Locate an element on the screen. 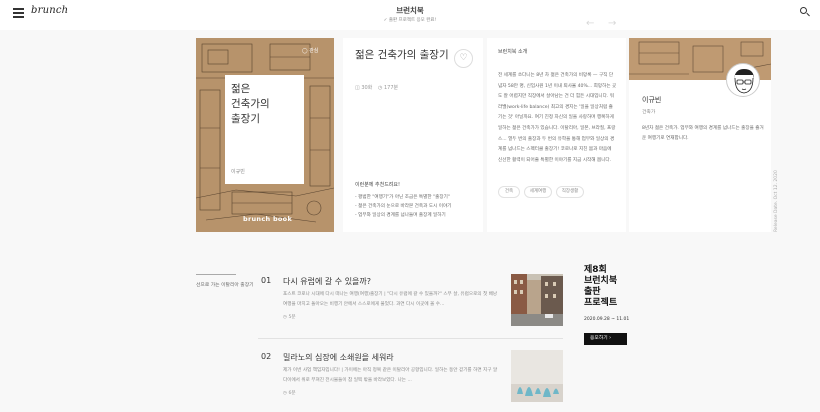  reading-time: ◷ 177분 is located at coordinates (388, 88).